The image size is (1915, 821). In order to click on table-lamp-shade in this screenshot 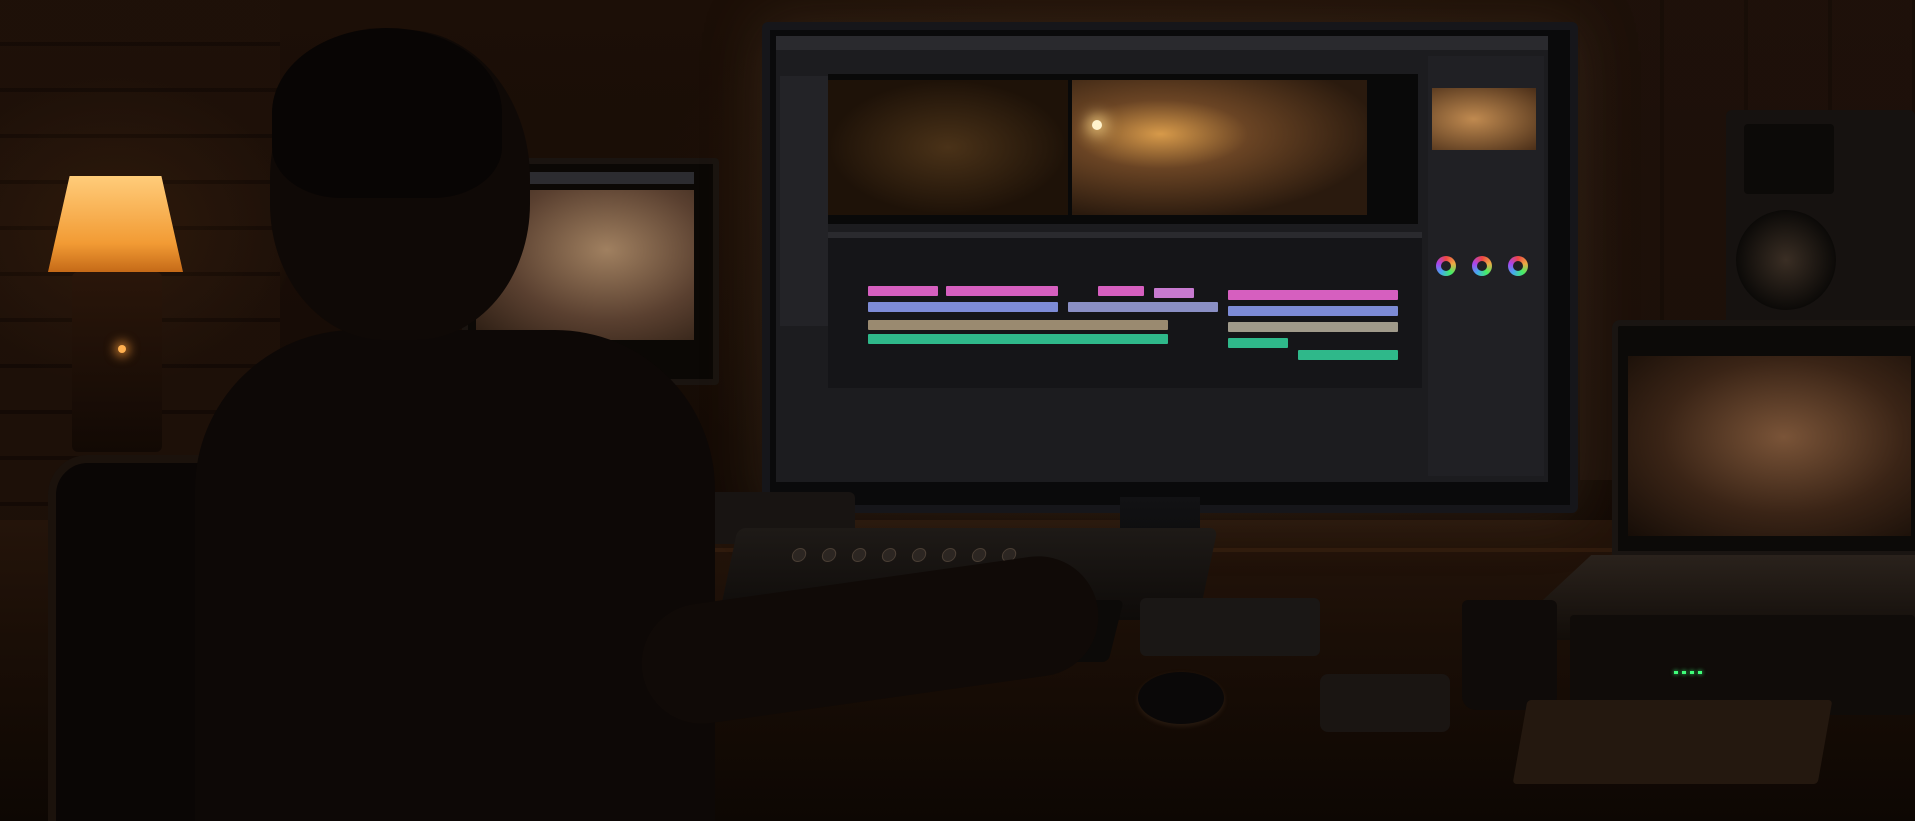, I will do `click(115, 224)`.